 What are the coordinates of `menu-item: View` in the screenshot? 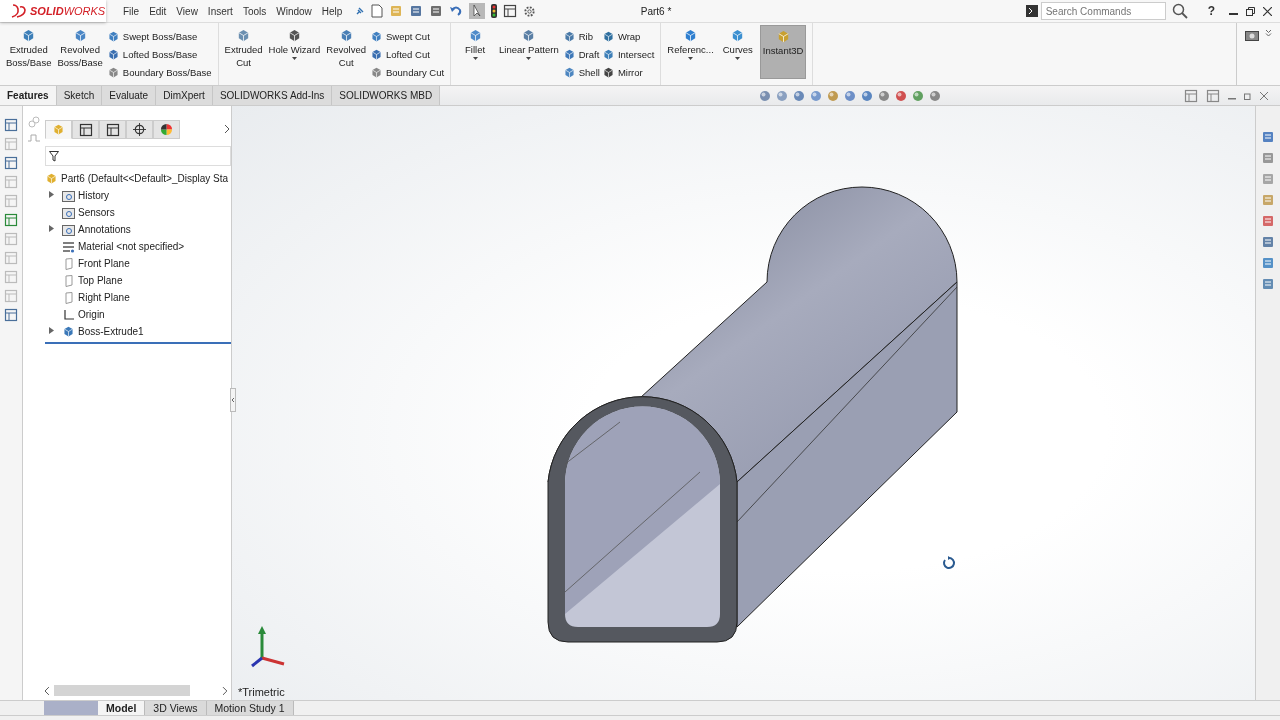 It's located at (187, 11).